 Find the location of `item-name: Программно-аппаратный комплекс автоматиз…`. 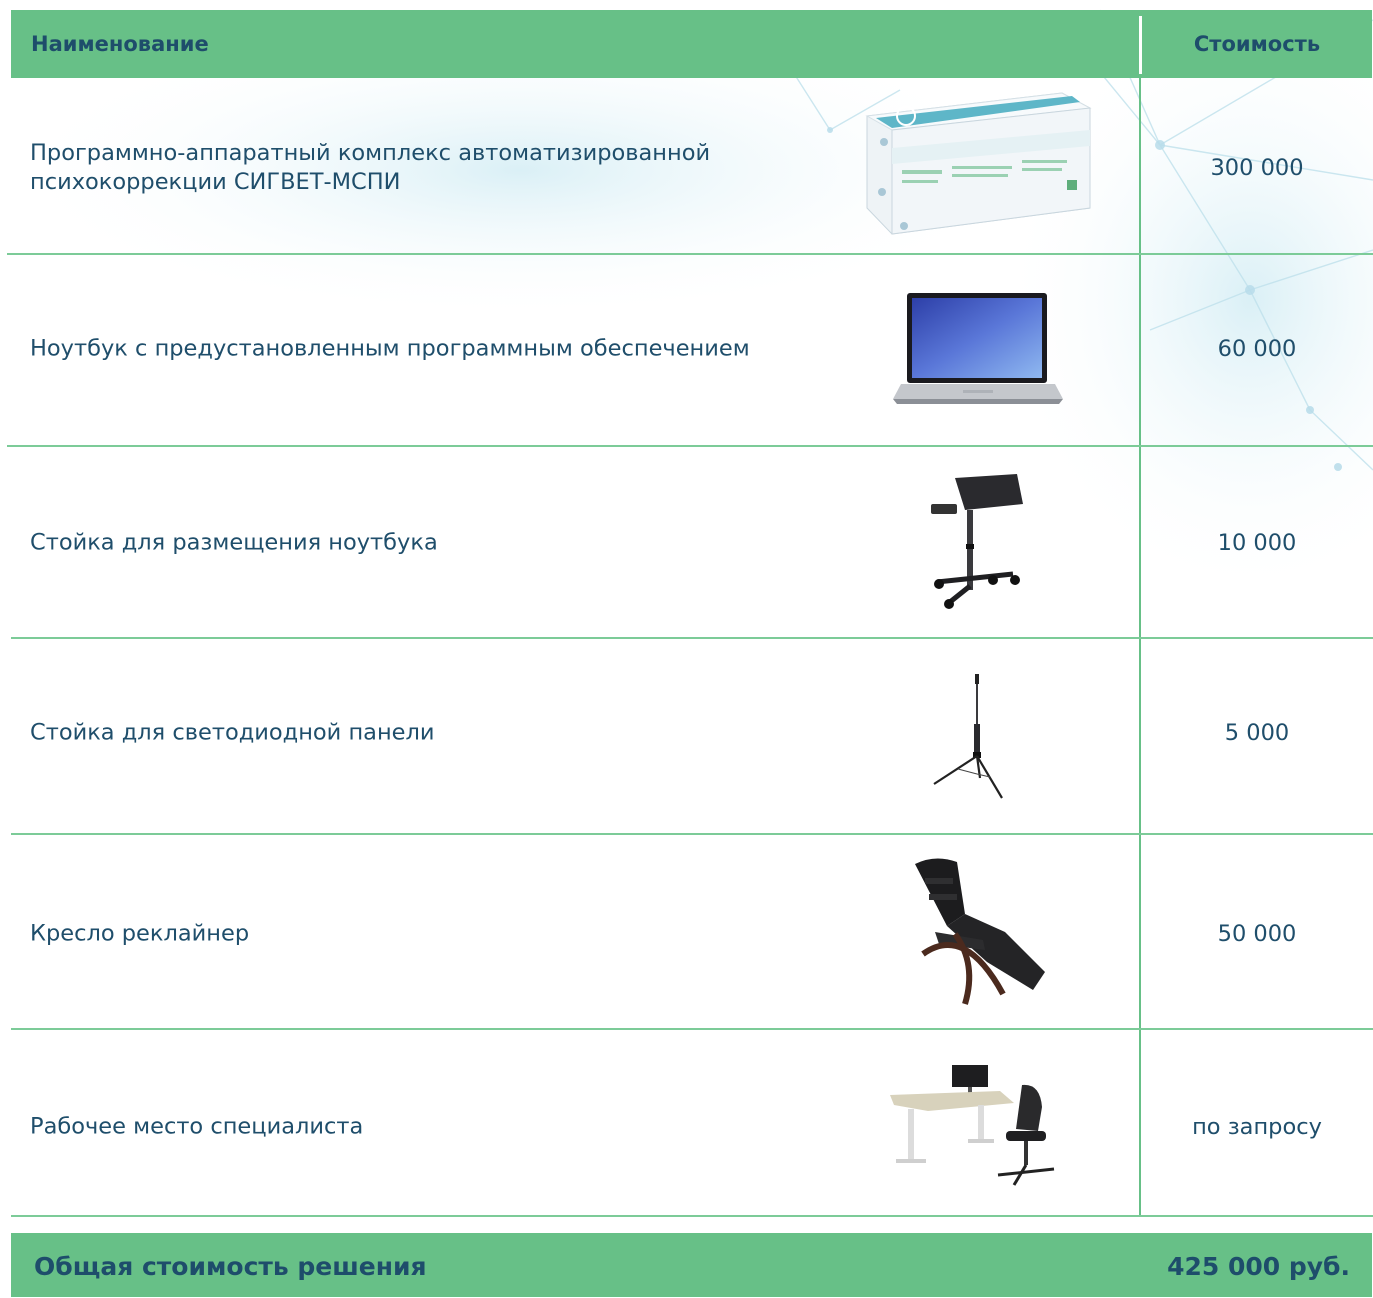

item-name: Программно-аппаратный комплекс автоматиз… is located at coordinates (370, 167).